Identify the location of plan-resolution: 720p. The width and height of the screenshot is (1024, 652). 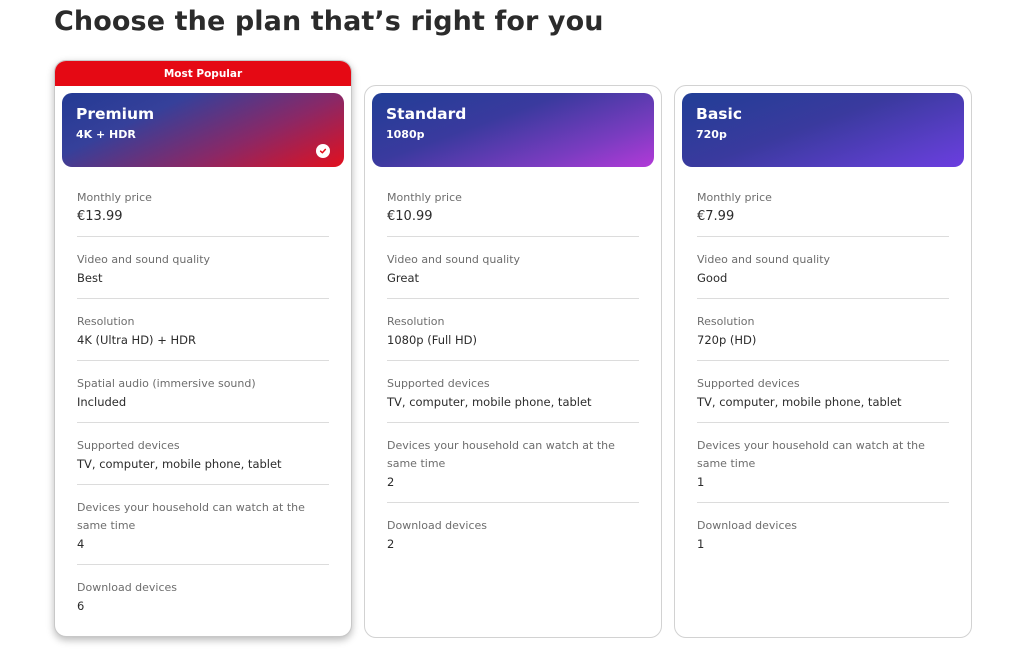
(711, 134).